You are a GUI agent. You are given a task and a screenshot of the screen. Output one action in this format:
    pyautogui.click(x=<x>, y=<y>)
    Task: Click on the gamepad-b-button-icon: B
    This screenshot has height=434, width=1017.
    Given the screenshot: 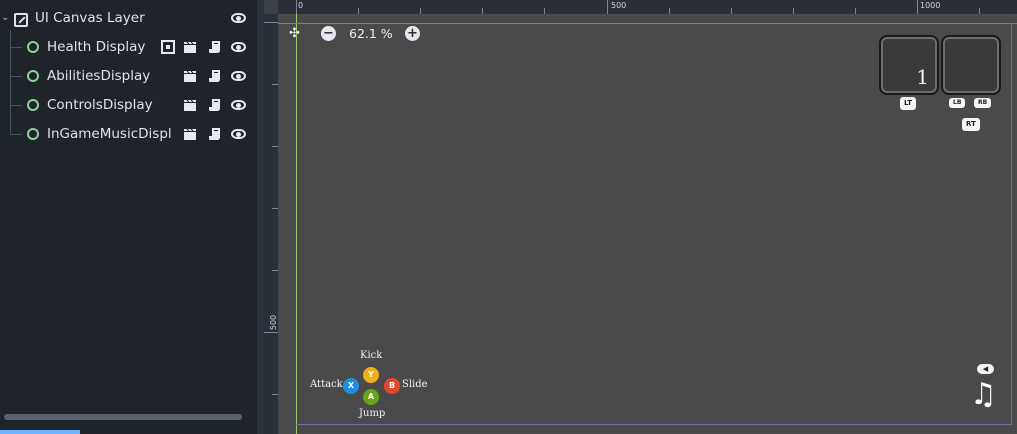 What is the action you would take?
    pyautogui.click(x=392, y=386)
    